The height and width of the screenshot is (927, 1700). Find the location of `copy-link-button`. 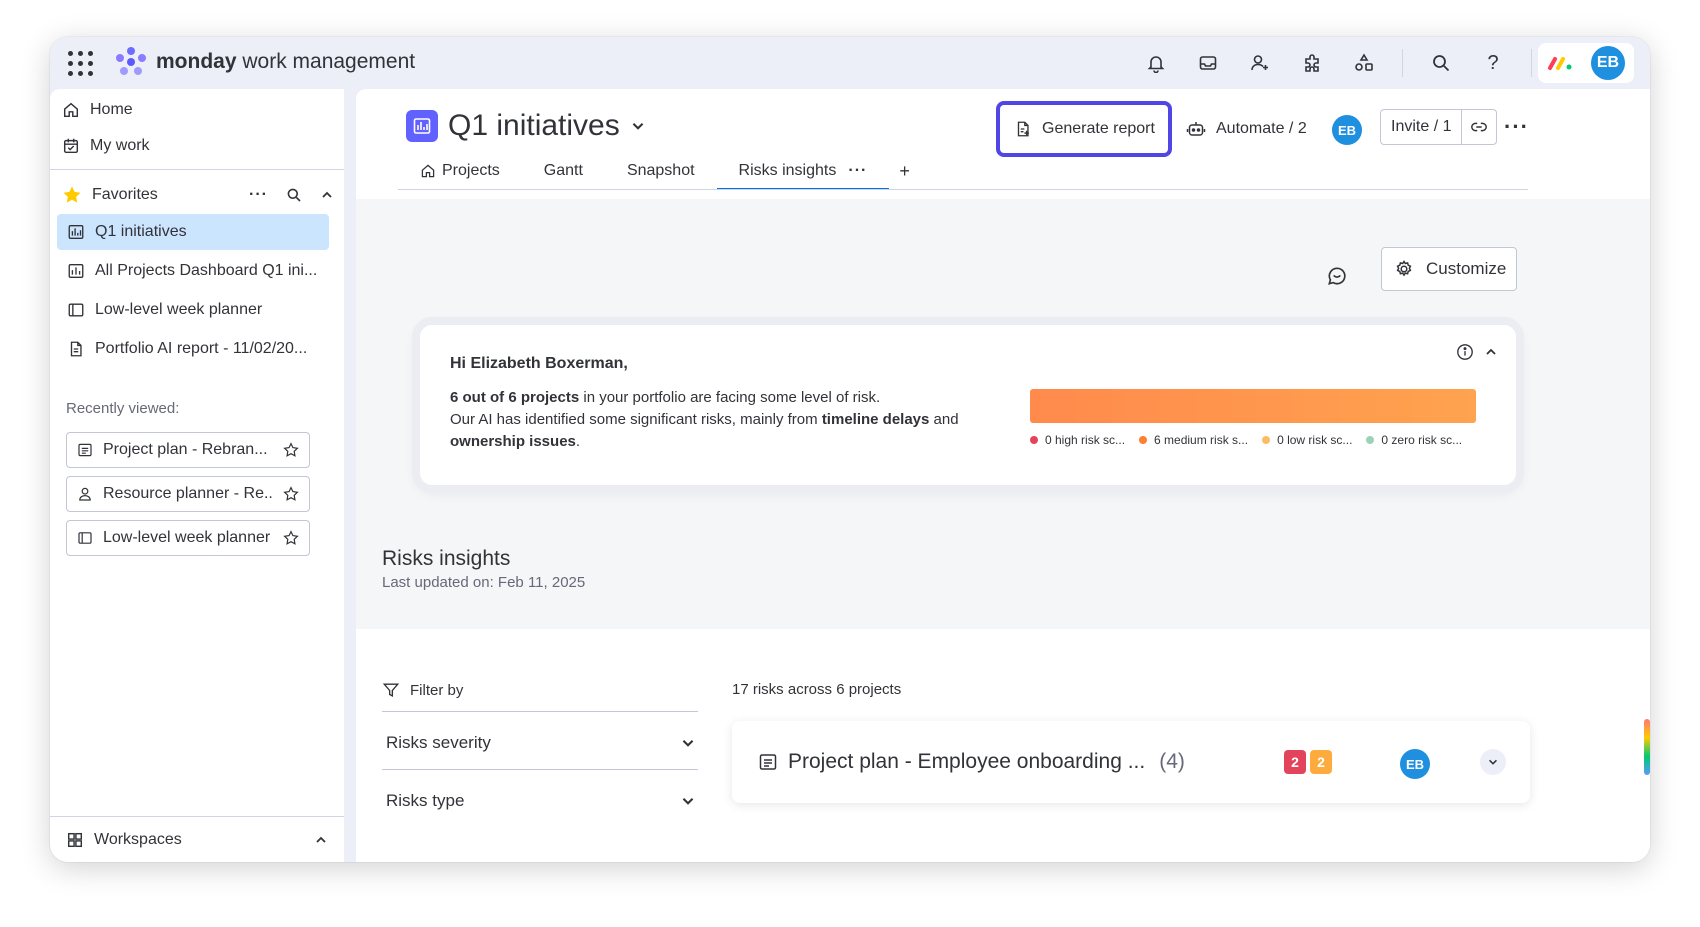

copy-link-button is located at coordinates (1479, 127).